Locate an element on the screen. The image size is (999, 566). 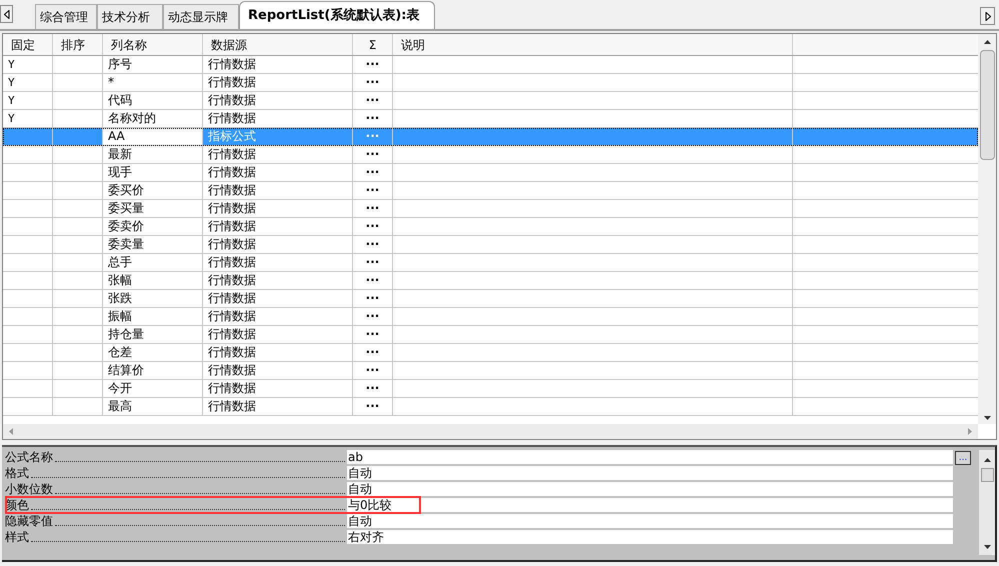
table-cell: 委买价 is located at coordinates (153, 190).